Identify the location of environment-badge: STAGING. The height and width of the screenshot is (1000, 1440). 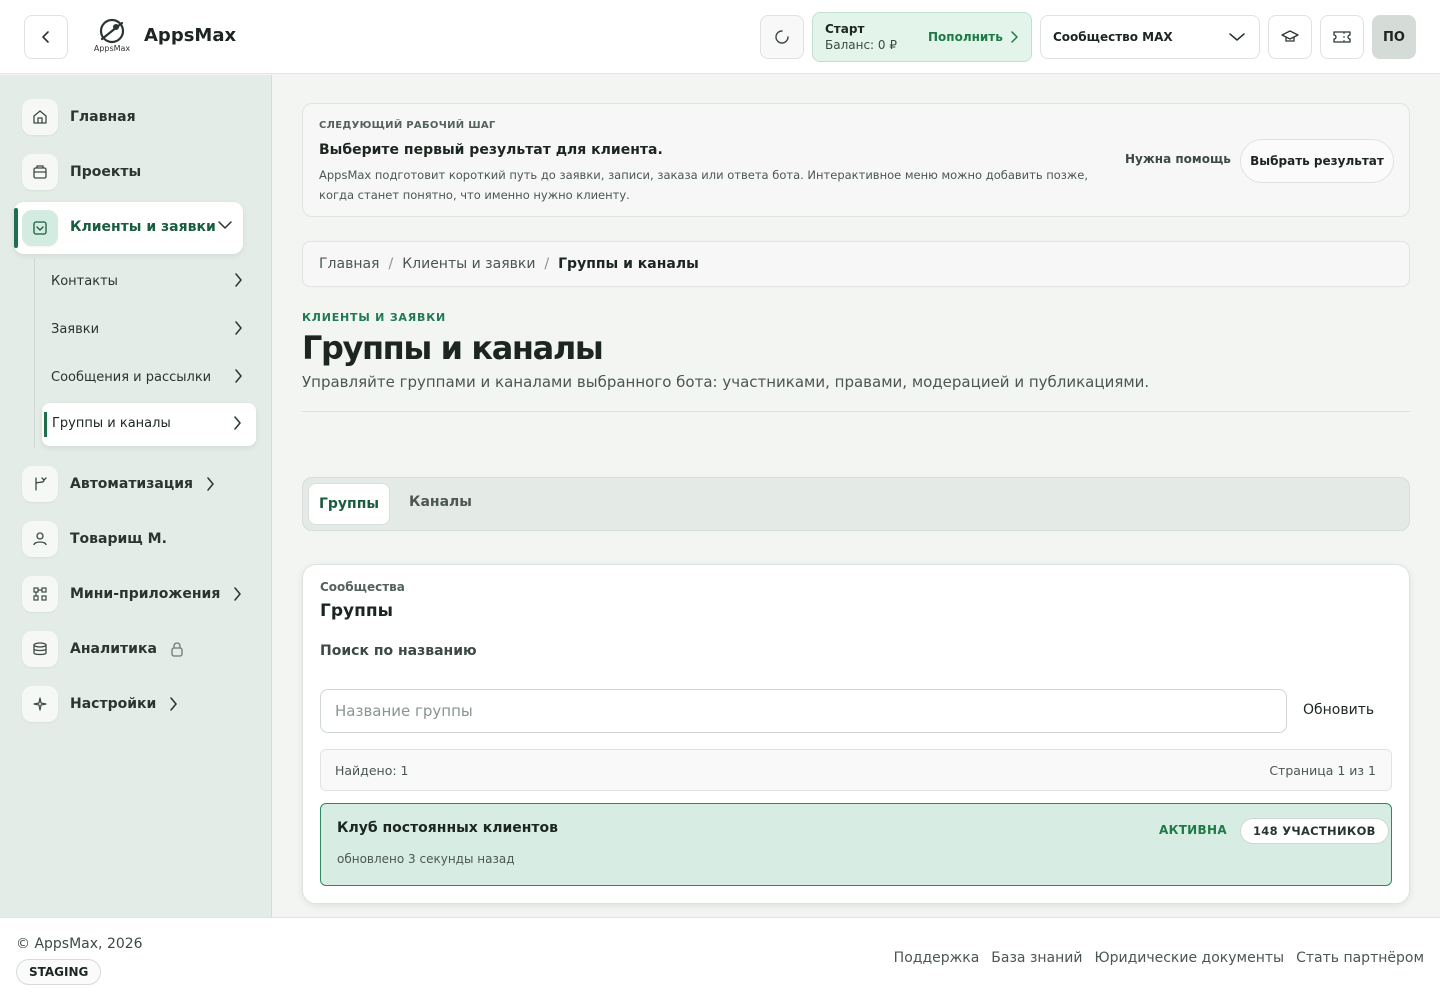
(59, 972).